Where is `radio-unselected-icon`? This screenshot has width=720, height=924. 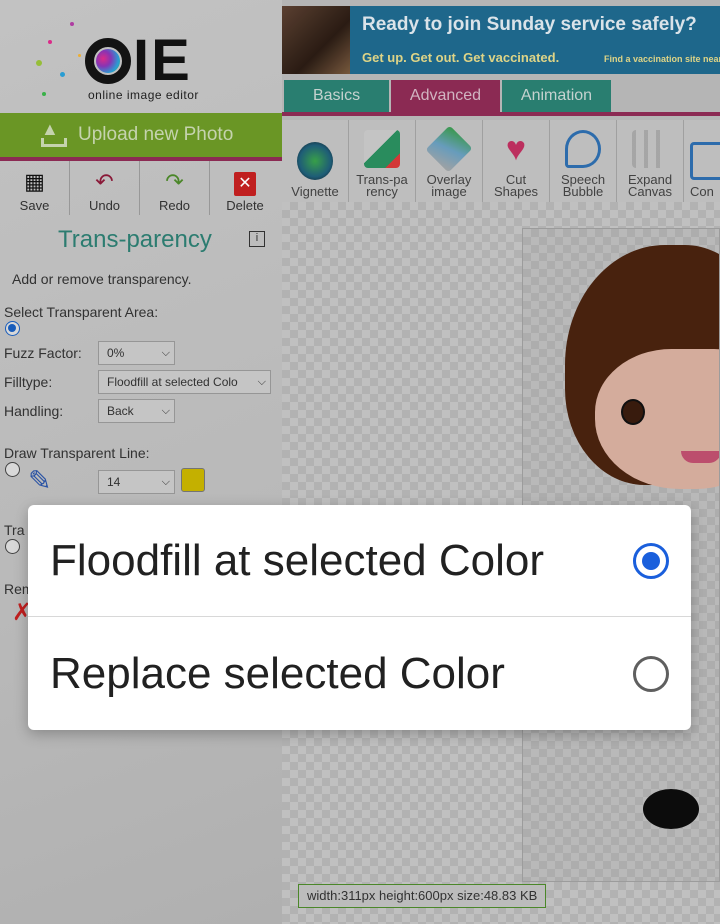 radio-unselected-icon is located at coordinates (651, 674).